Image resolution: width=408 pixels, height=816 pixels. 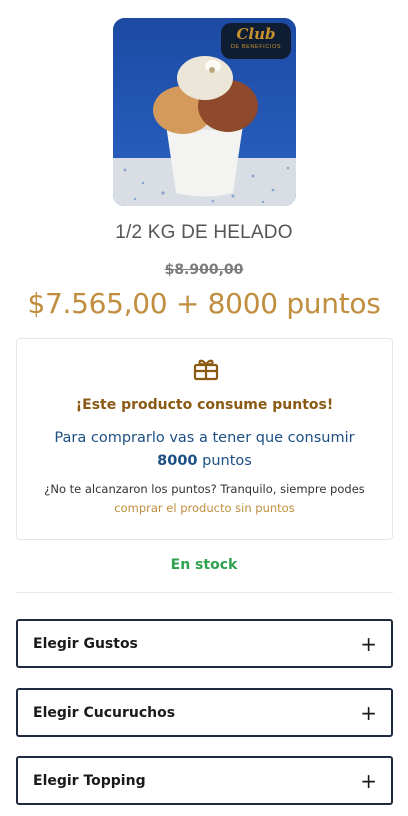 I want to click on product-title: 1/2 KG DE HELADO, so click(x=204, y=232).